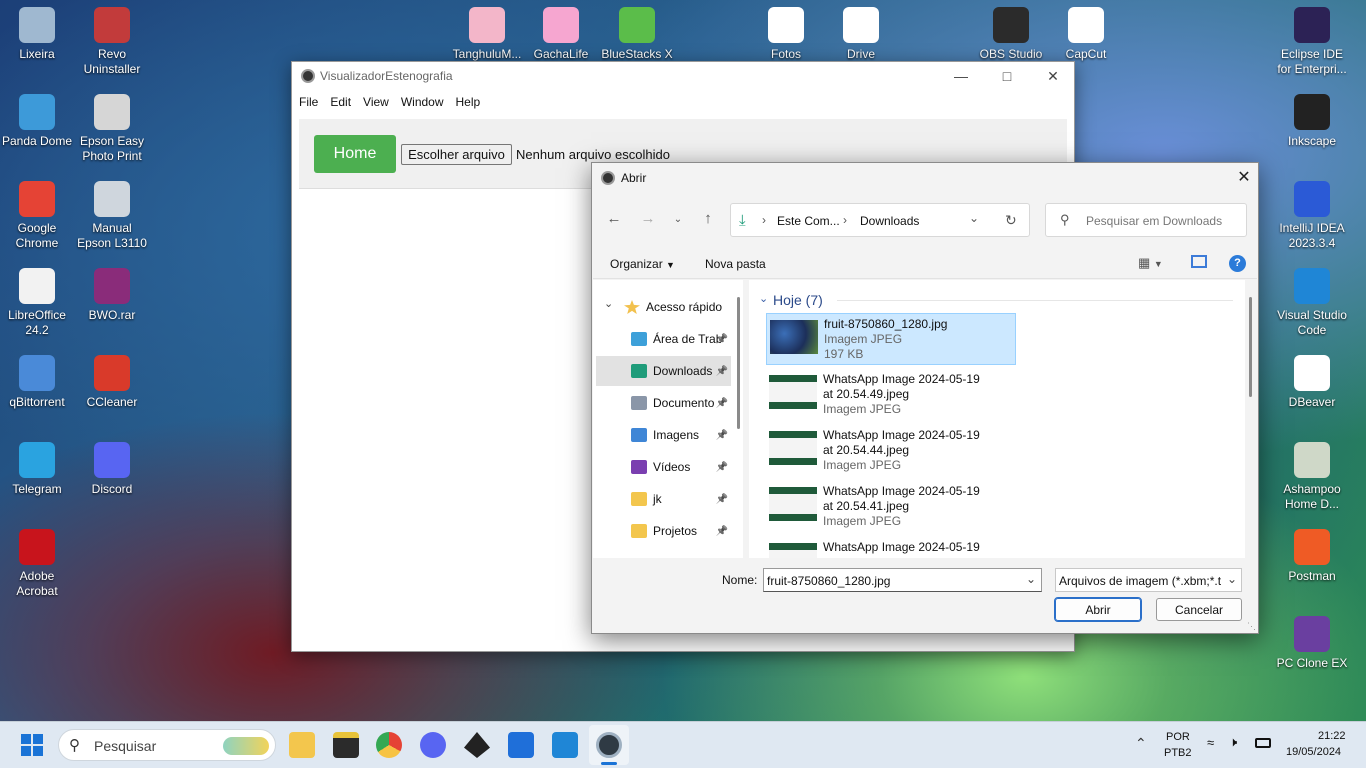 The width and height of the screenshot is (1366, 768). Describe the element at coordinates (112, 42) in the screenshot. I see `revo-uninstaller-shortcut: Revo Uninstaller` at that location.